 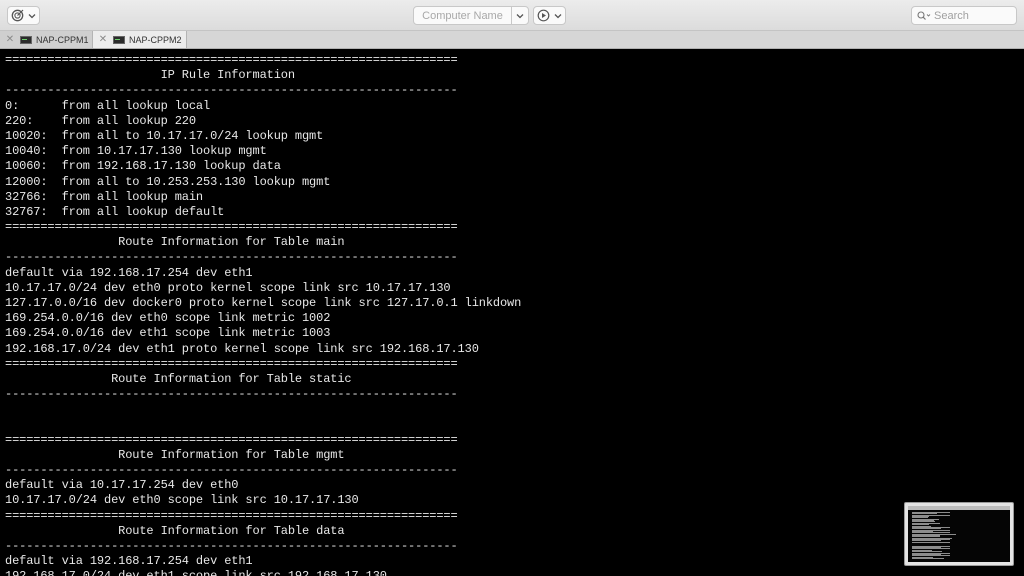 I want to click on terminal-line: 32767: from all lookup default, so click(x=115, y=211).